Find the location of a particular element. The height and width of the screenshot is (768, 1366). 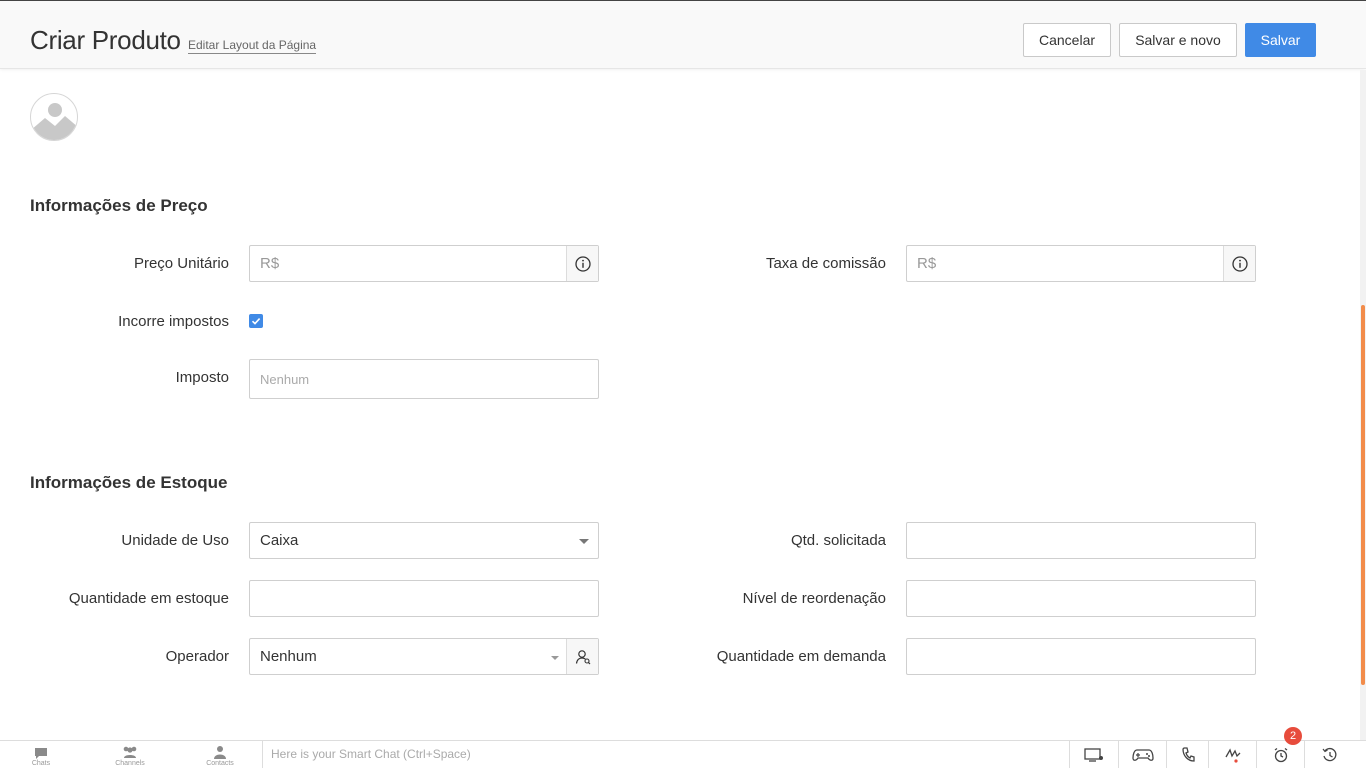

screen-share-icon is located at coordinates (1093, 755).